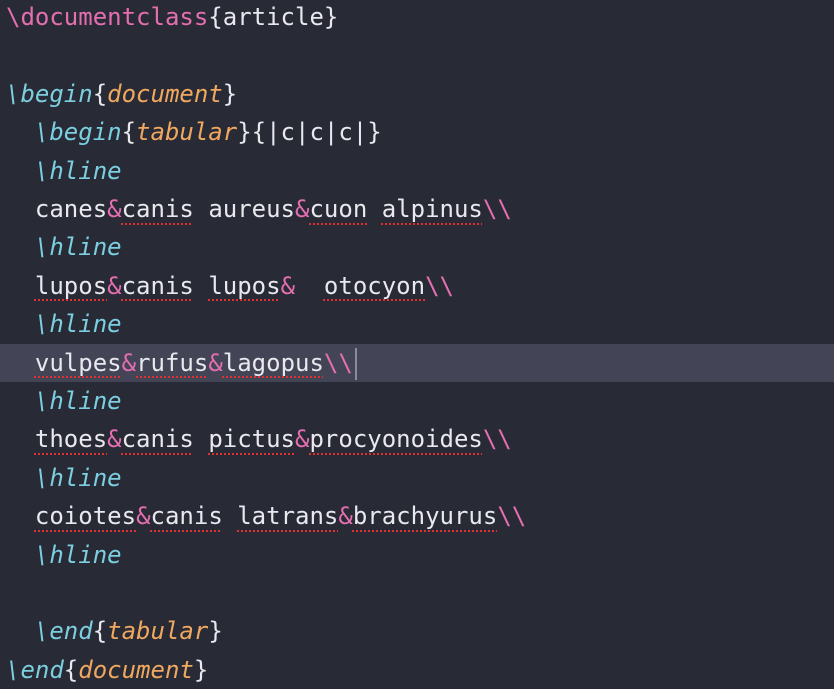 This screenshot has height=689, width=834. I want to click on misspelled-word: latrans, so click(288, 516).